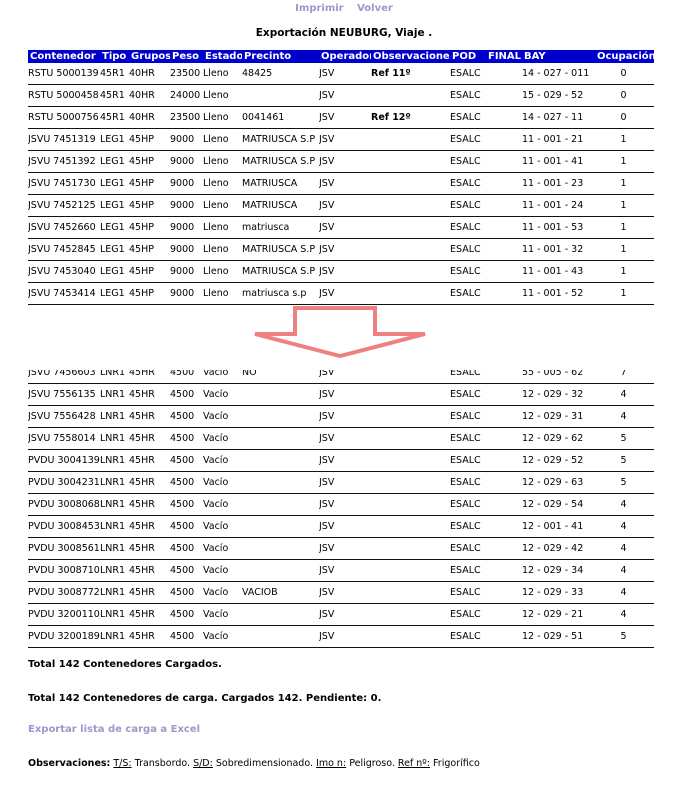  I want to click on legend-text: Sobredimensionado., so click(264, 763).